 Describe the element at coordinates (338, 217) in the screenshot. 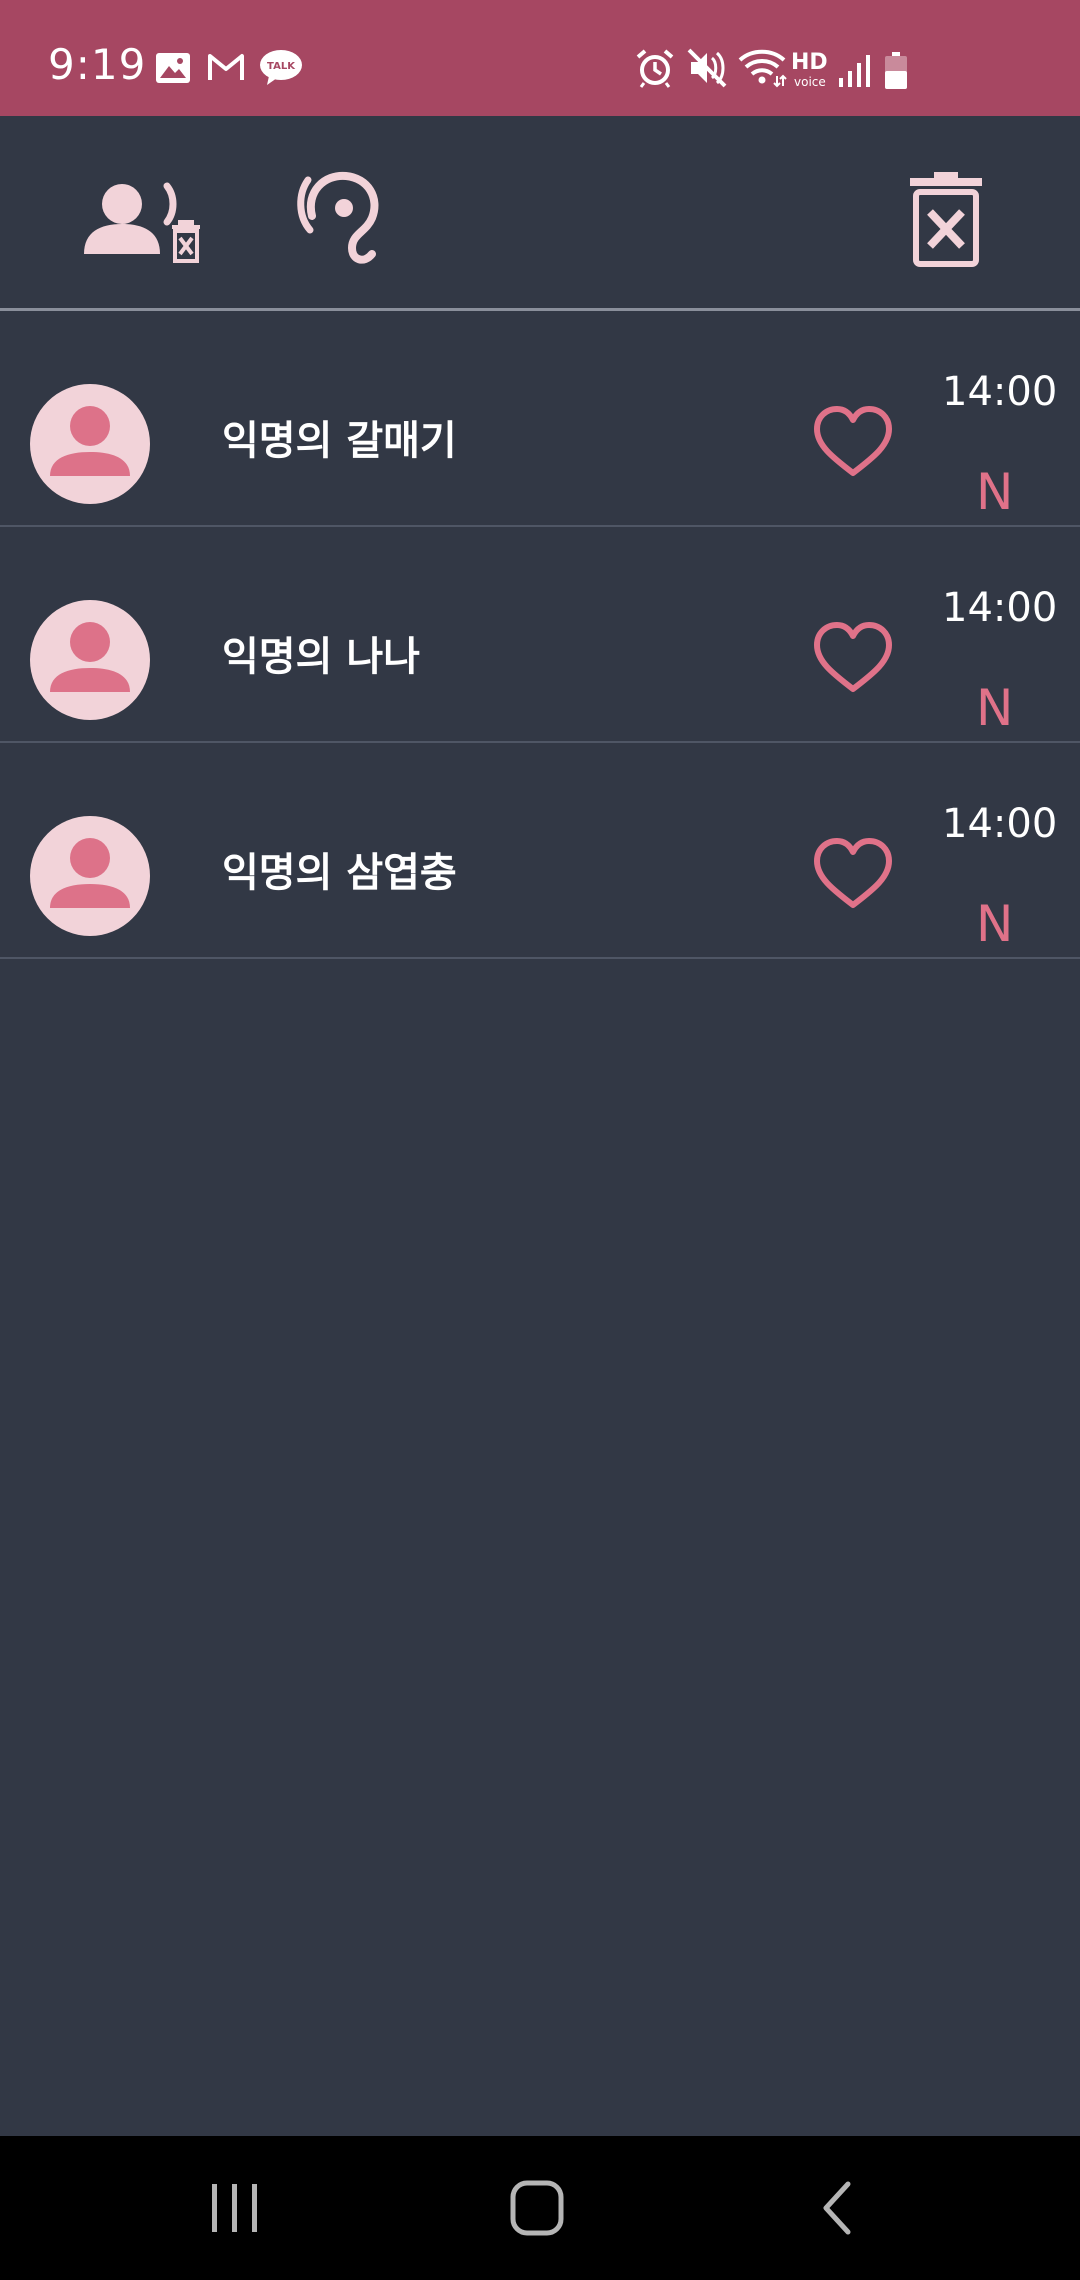

I see `listen-ear-icon` at that location.